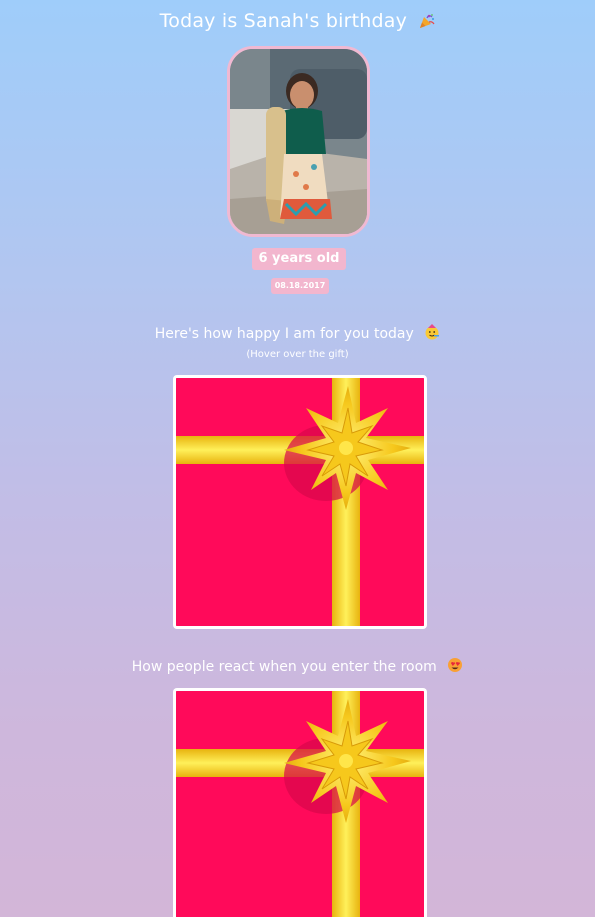 The image size is (595, 917). What do you see at coordinates (299, 259) in the screenshot?
I see `age-badge: 6 years old` at bounding box center [299, 259].